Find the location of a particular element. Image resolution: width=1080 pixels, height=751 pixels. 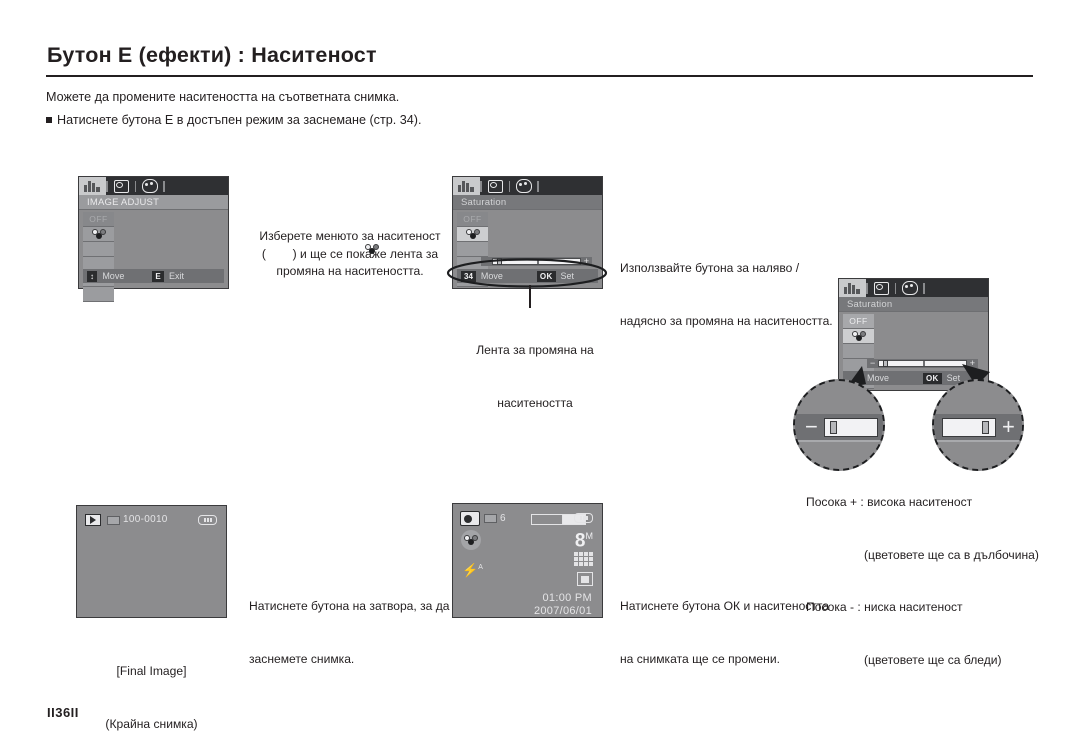

caption-final-image: [Final Image] (Крайна снимка) is located at coordinates (151, 689).